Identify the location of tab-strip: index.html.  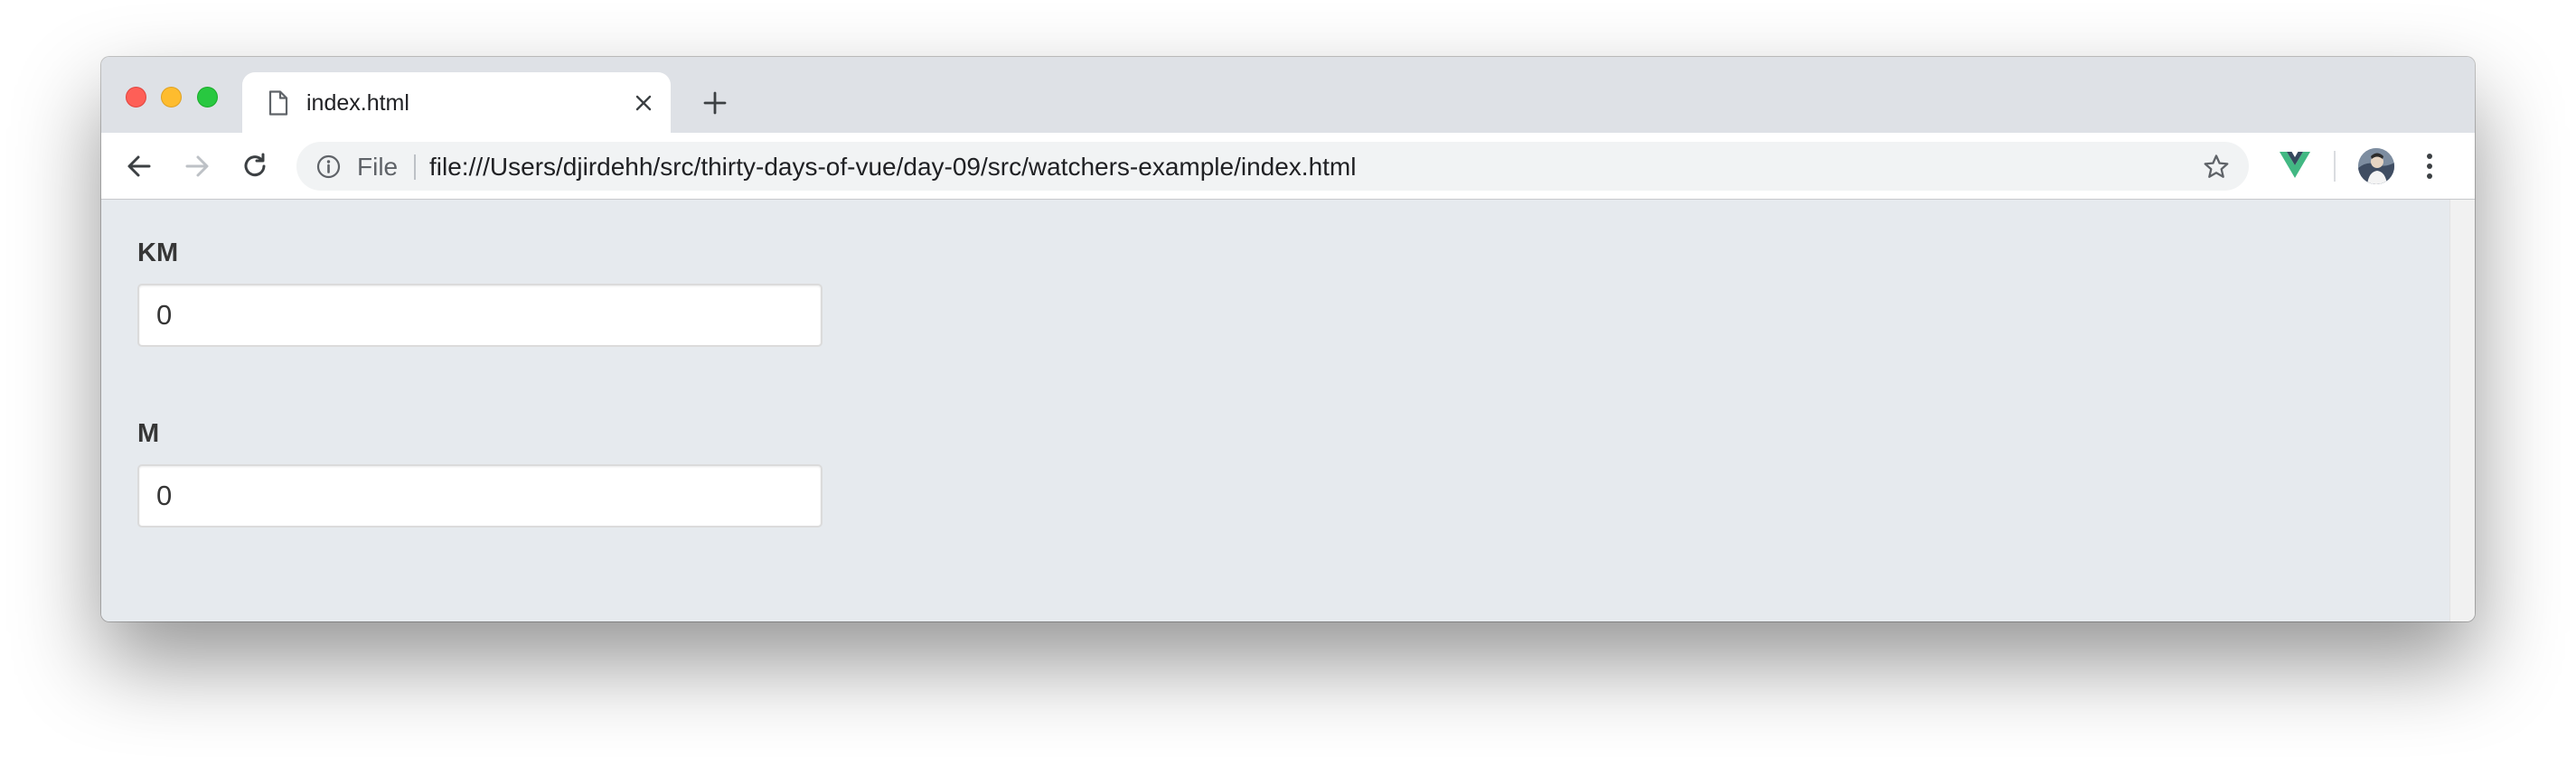
(1288, 95).